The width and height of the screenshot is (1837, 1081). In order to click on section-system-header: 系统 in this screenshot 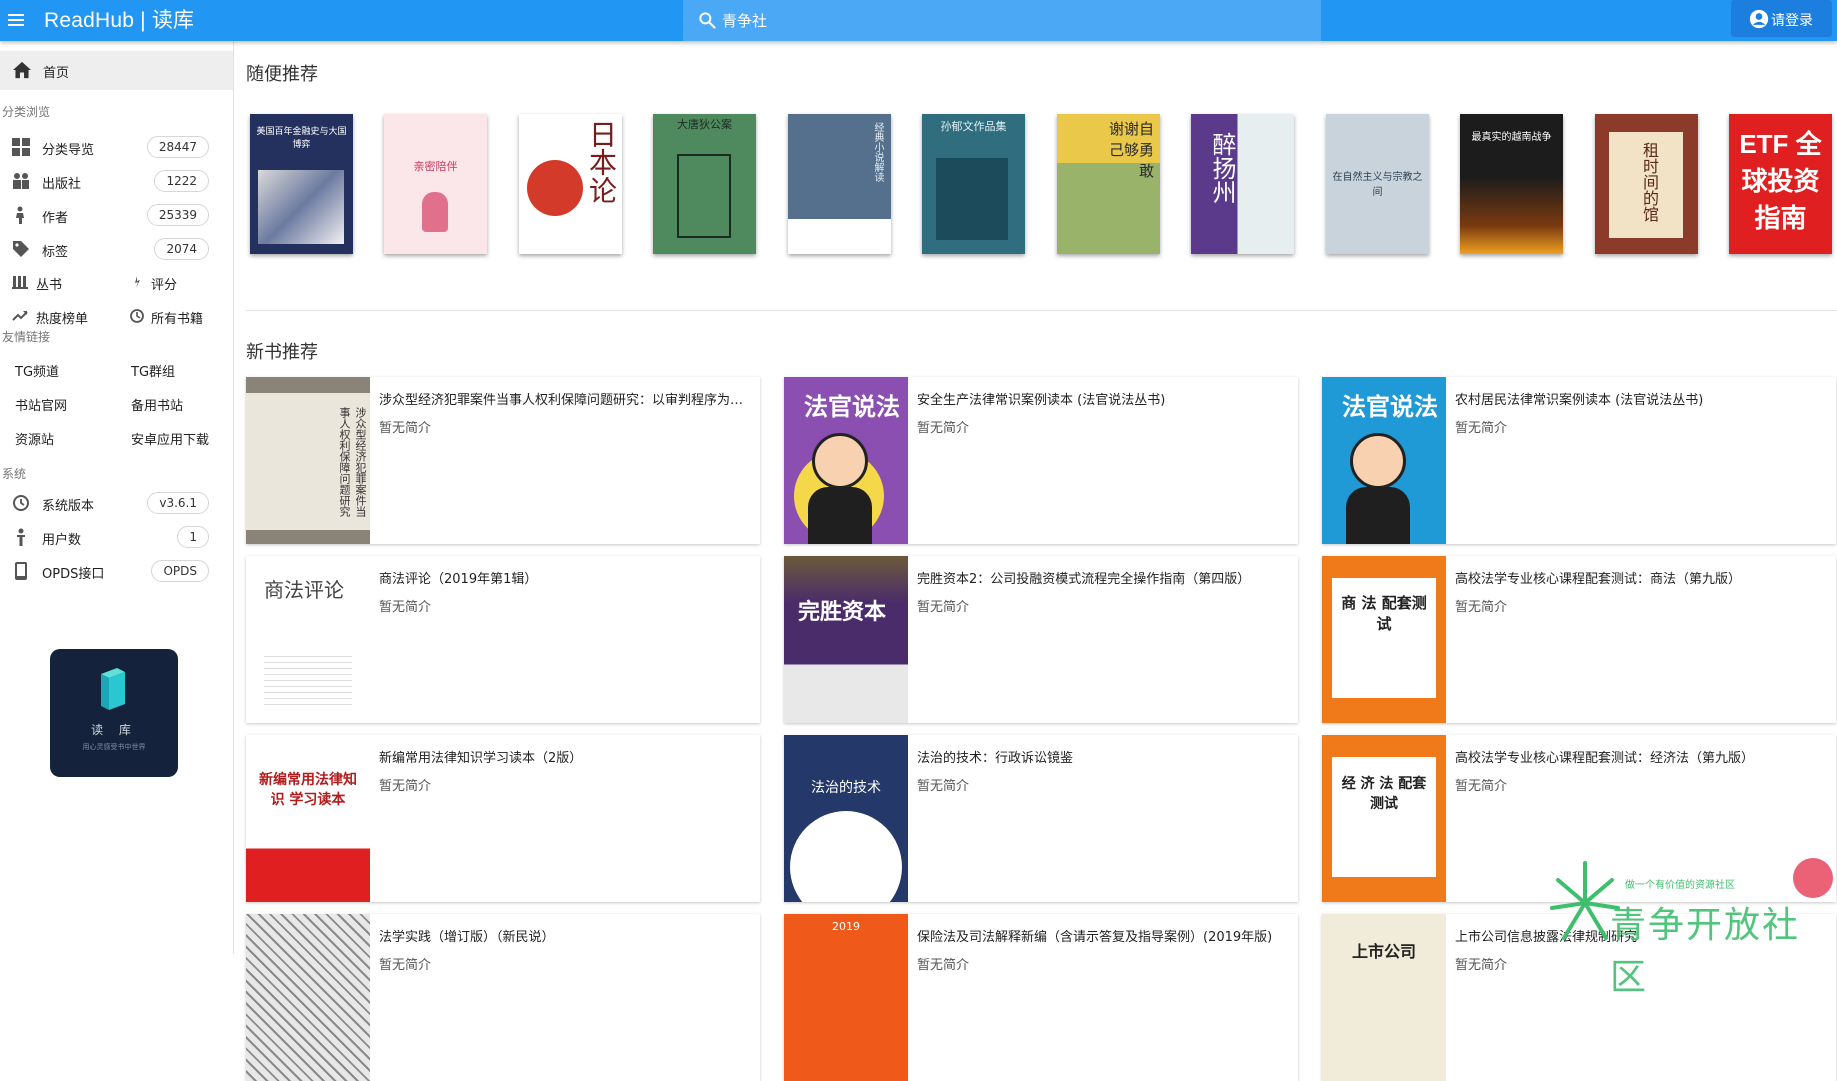, I will do `click(14, 474)`.